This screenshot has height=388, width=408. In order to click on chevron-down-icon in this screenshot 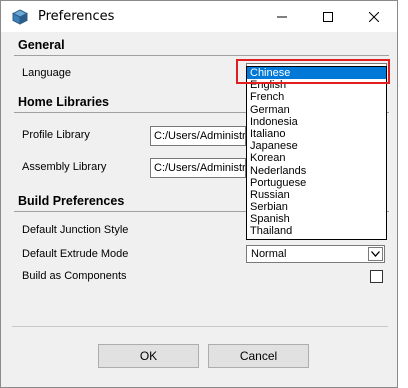, I will do `click(375, 254)`.